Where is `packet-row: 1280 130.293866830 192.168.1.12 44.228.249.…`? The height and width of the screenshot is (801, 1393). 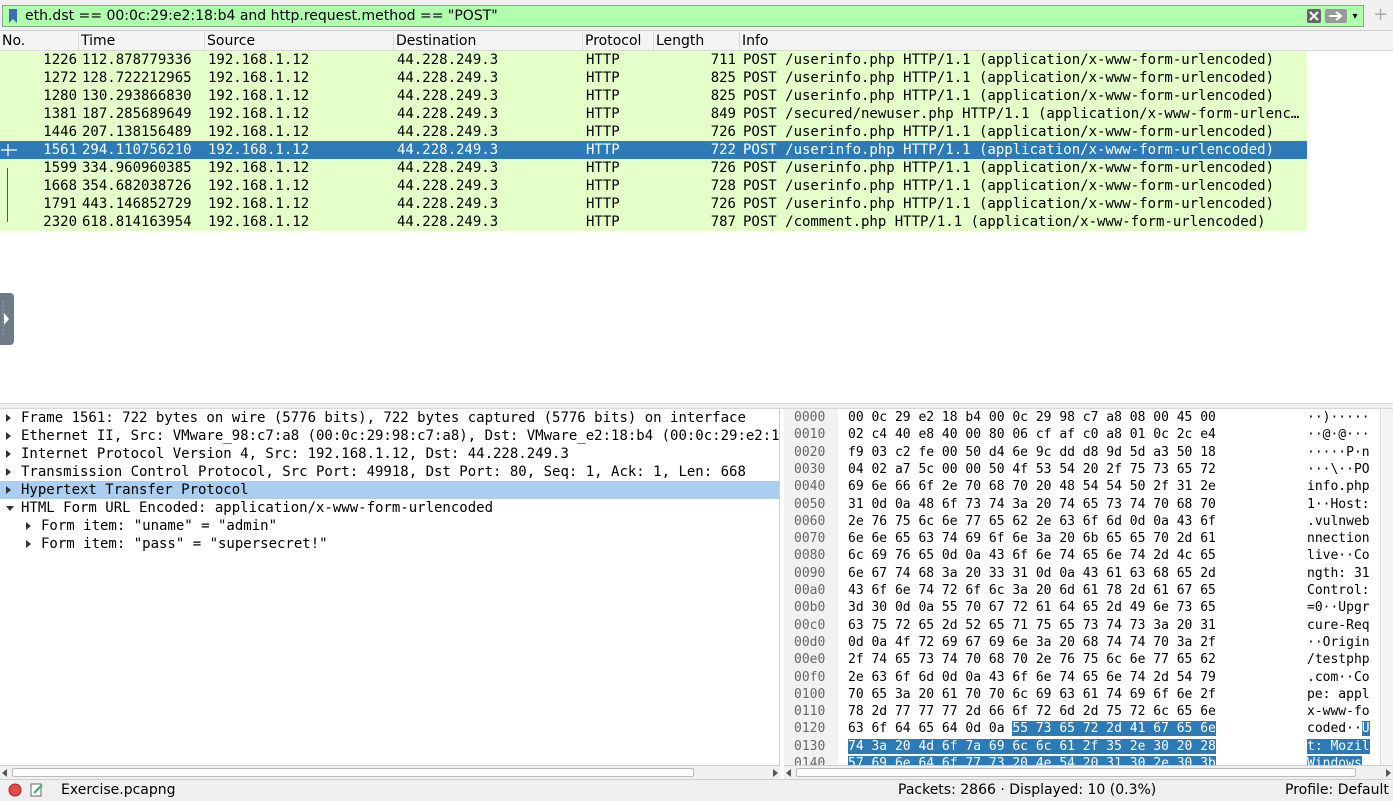 packet-row: 1280 130.293866830 192.168.1.12 44.228.249.… is located at coordinates (653, 96).